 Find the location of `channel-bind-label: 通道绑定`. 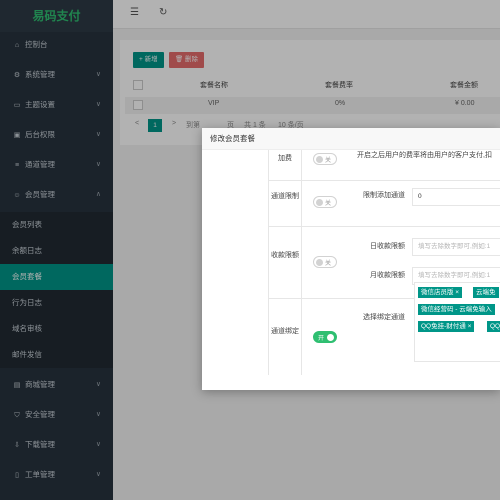

channel-bind-label: 通道绑定 is located at coordinates (285, 331).